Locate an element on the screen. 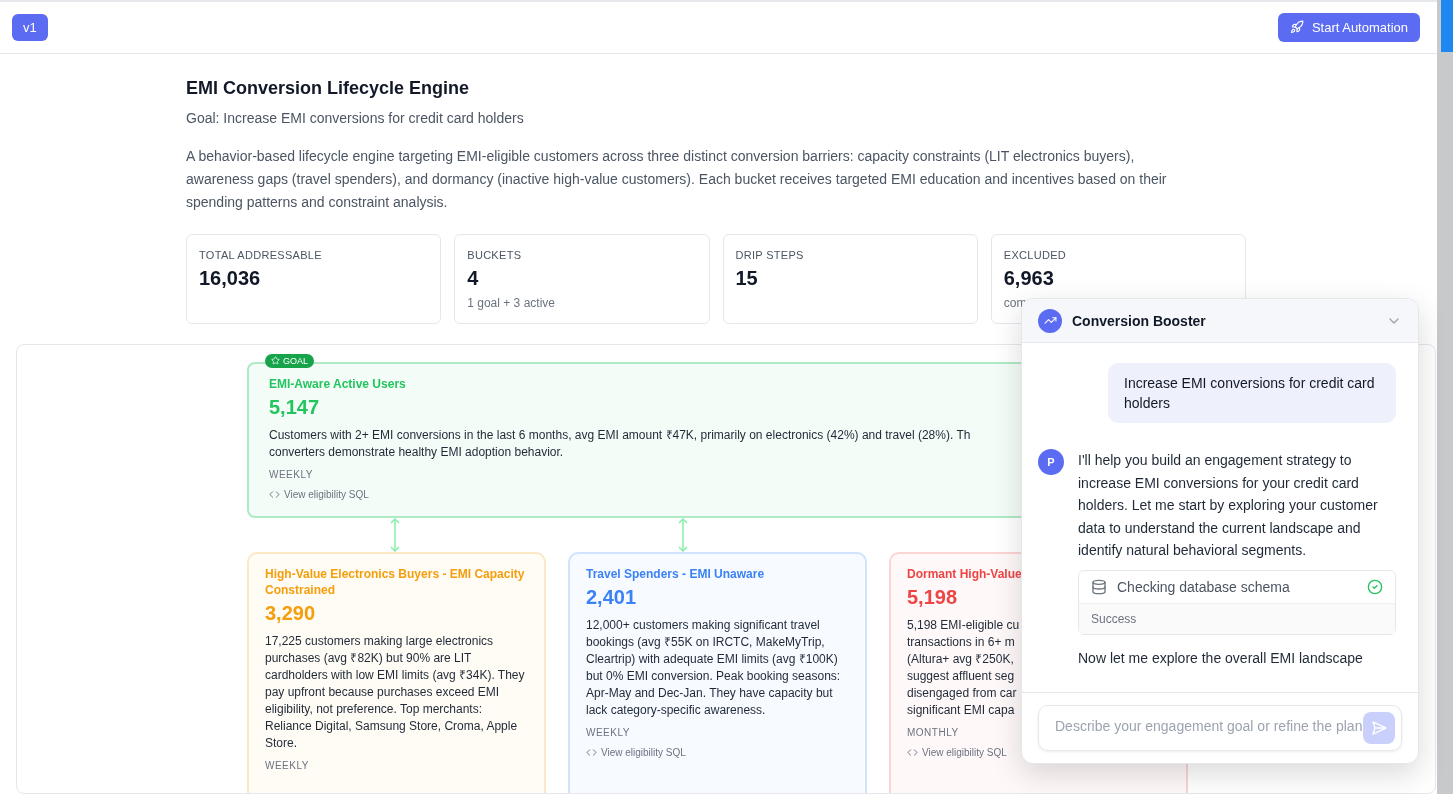 This screenshot has height=794, width=1453. stat-label: DRIP STEPS is located at coordinates (770, 254).